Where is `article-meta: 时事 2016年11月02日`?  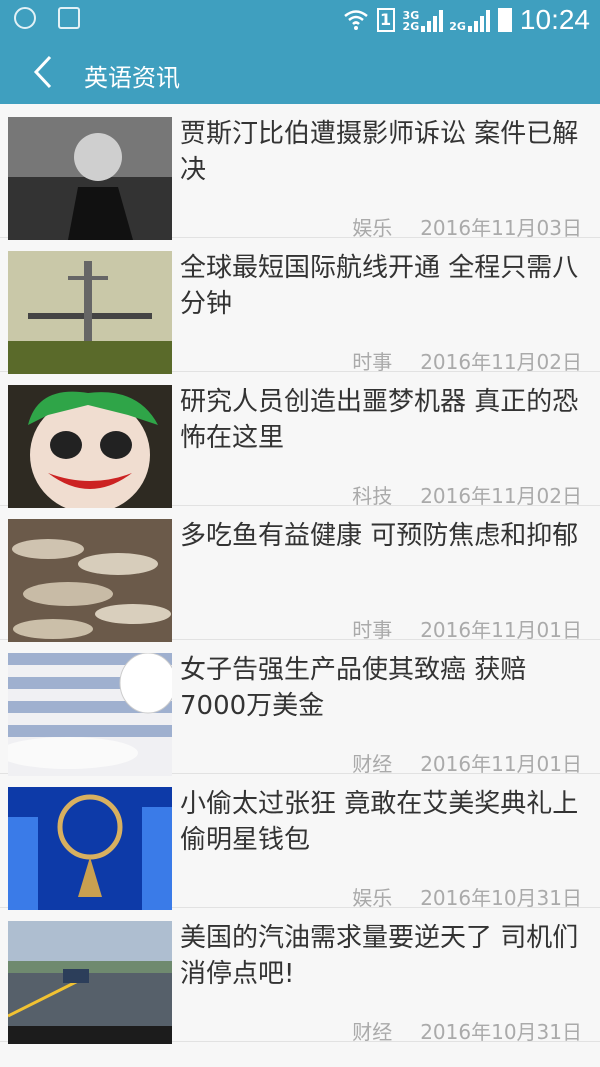
article-meta: 时事 2016年11月02日 is located at coordinates (467, 360).